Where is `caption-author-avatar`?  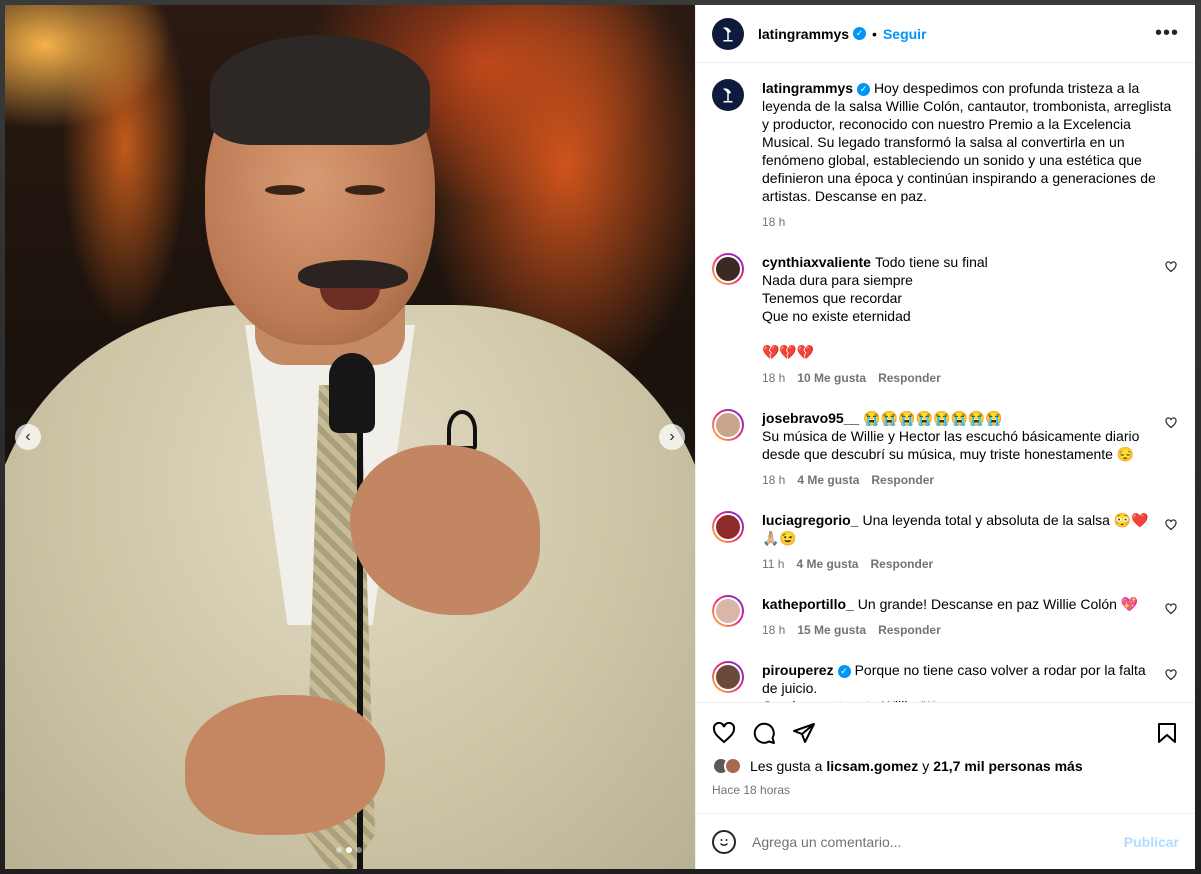
caption-author-avatar is located at coordinates (728, 95).